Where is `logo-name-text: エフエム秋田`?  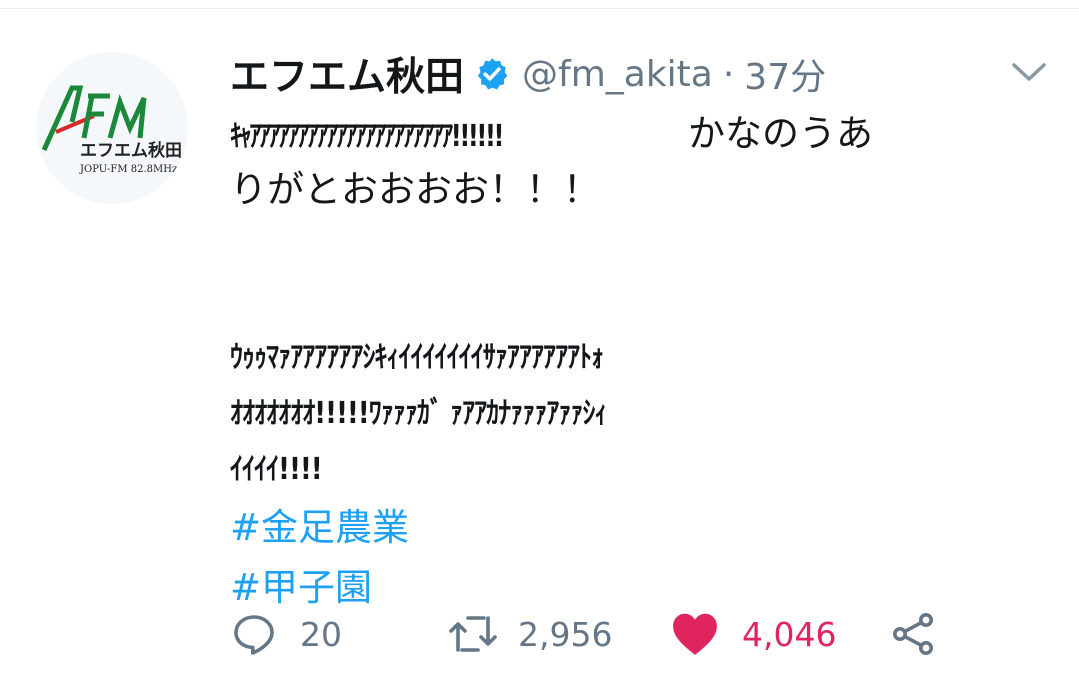
logo-name-text: エフエム秋田 is located at coordinates (131, 150).